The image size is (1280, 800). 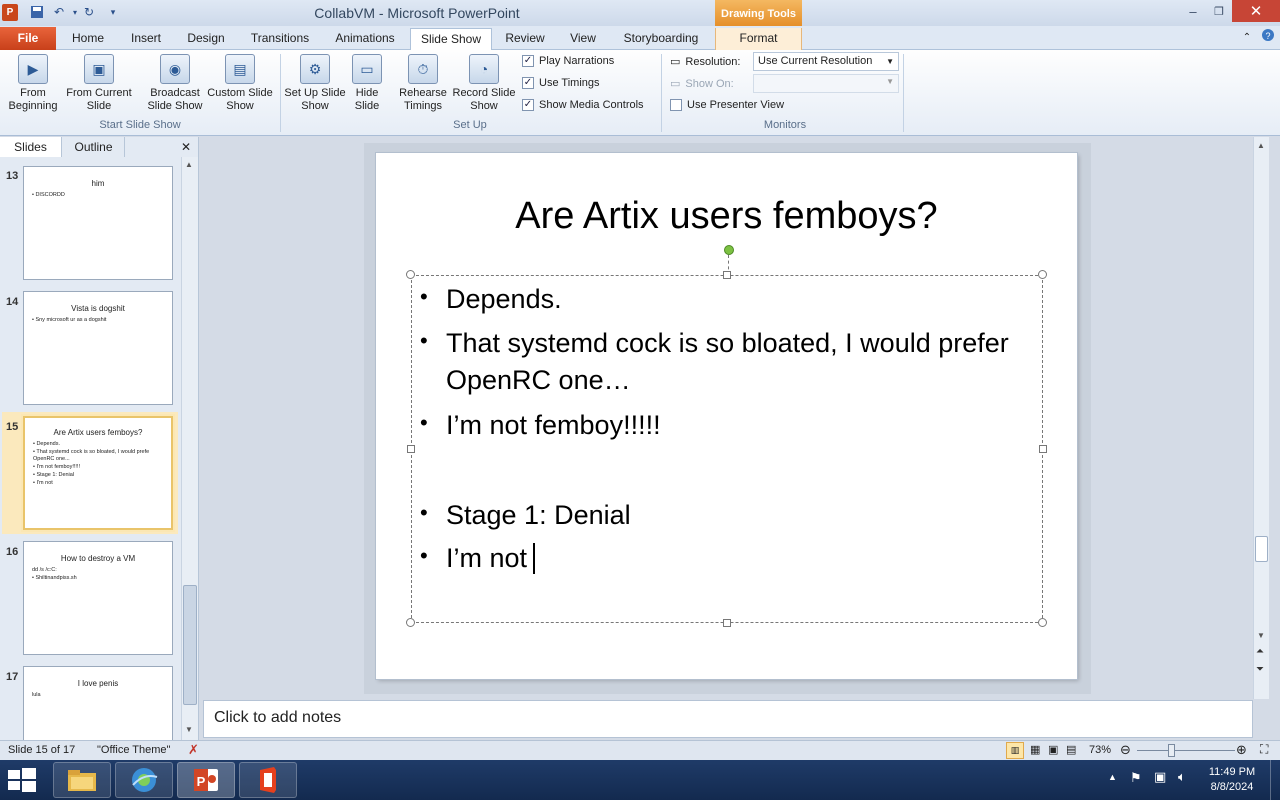 What do you see at coordinates (583, 105) in the screenshot?
I see `show-media-controls-checkbox: ✓ Show Media Controls` at bounding box center [583, 105].